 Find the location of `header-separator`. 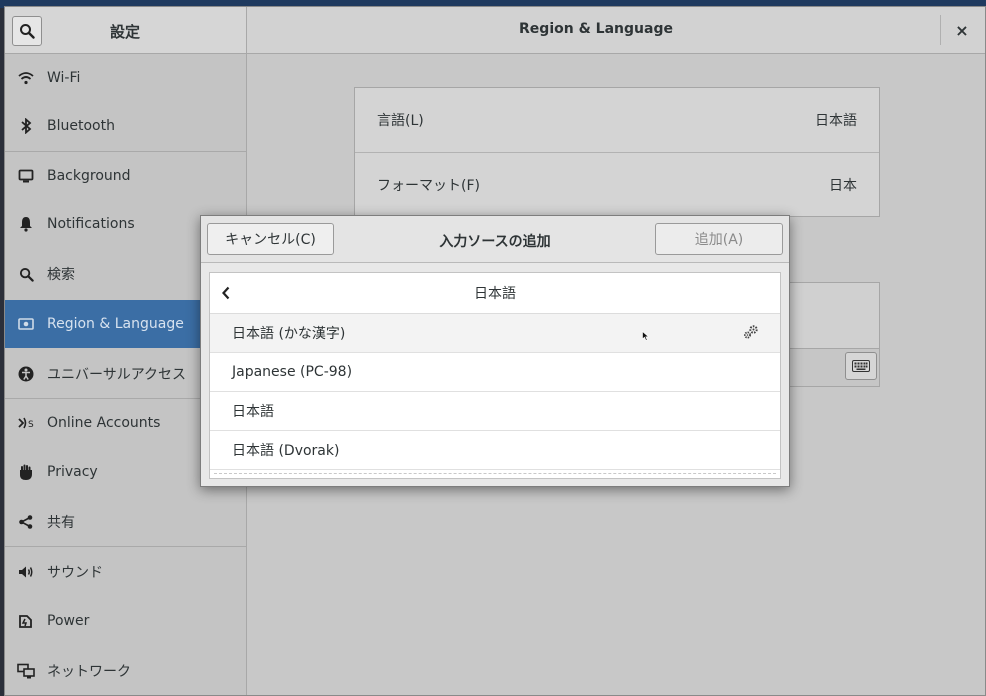

header-separator is located at coordinates (940, 30).